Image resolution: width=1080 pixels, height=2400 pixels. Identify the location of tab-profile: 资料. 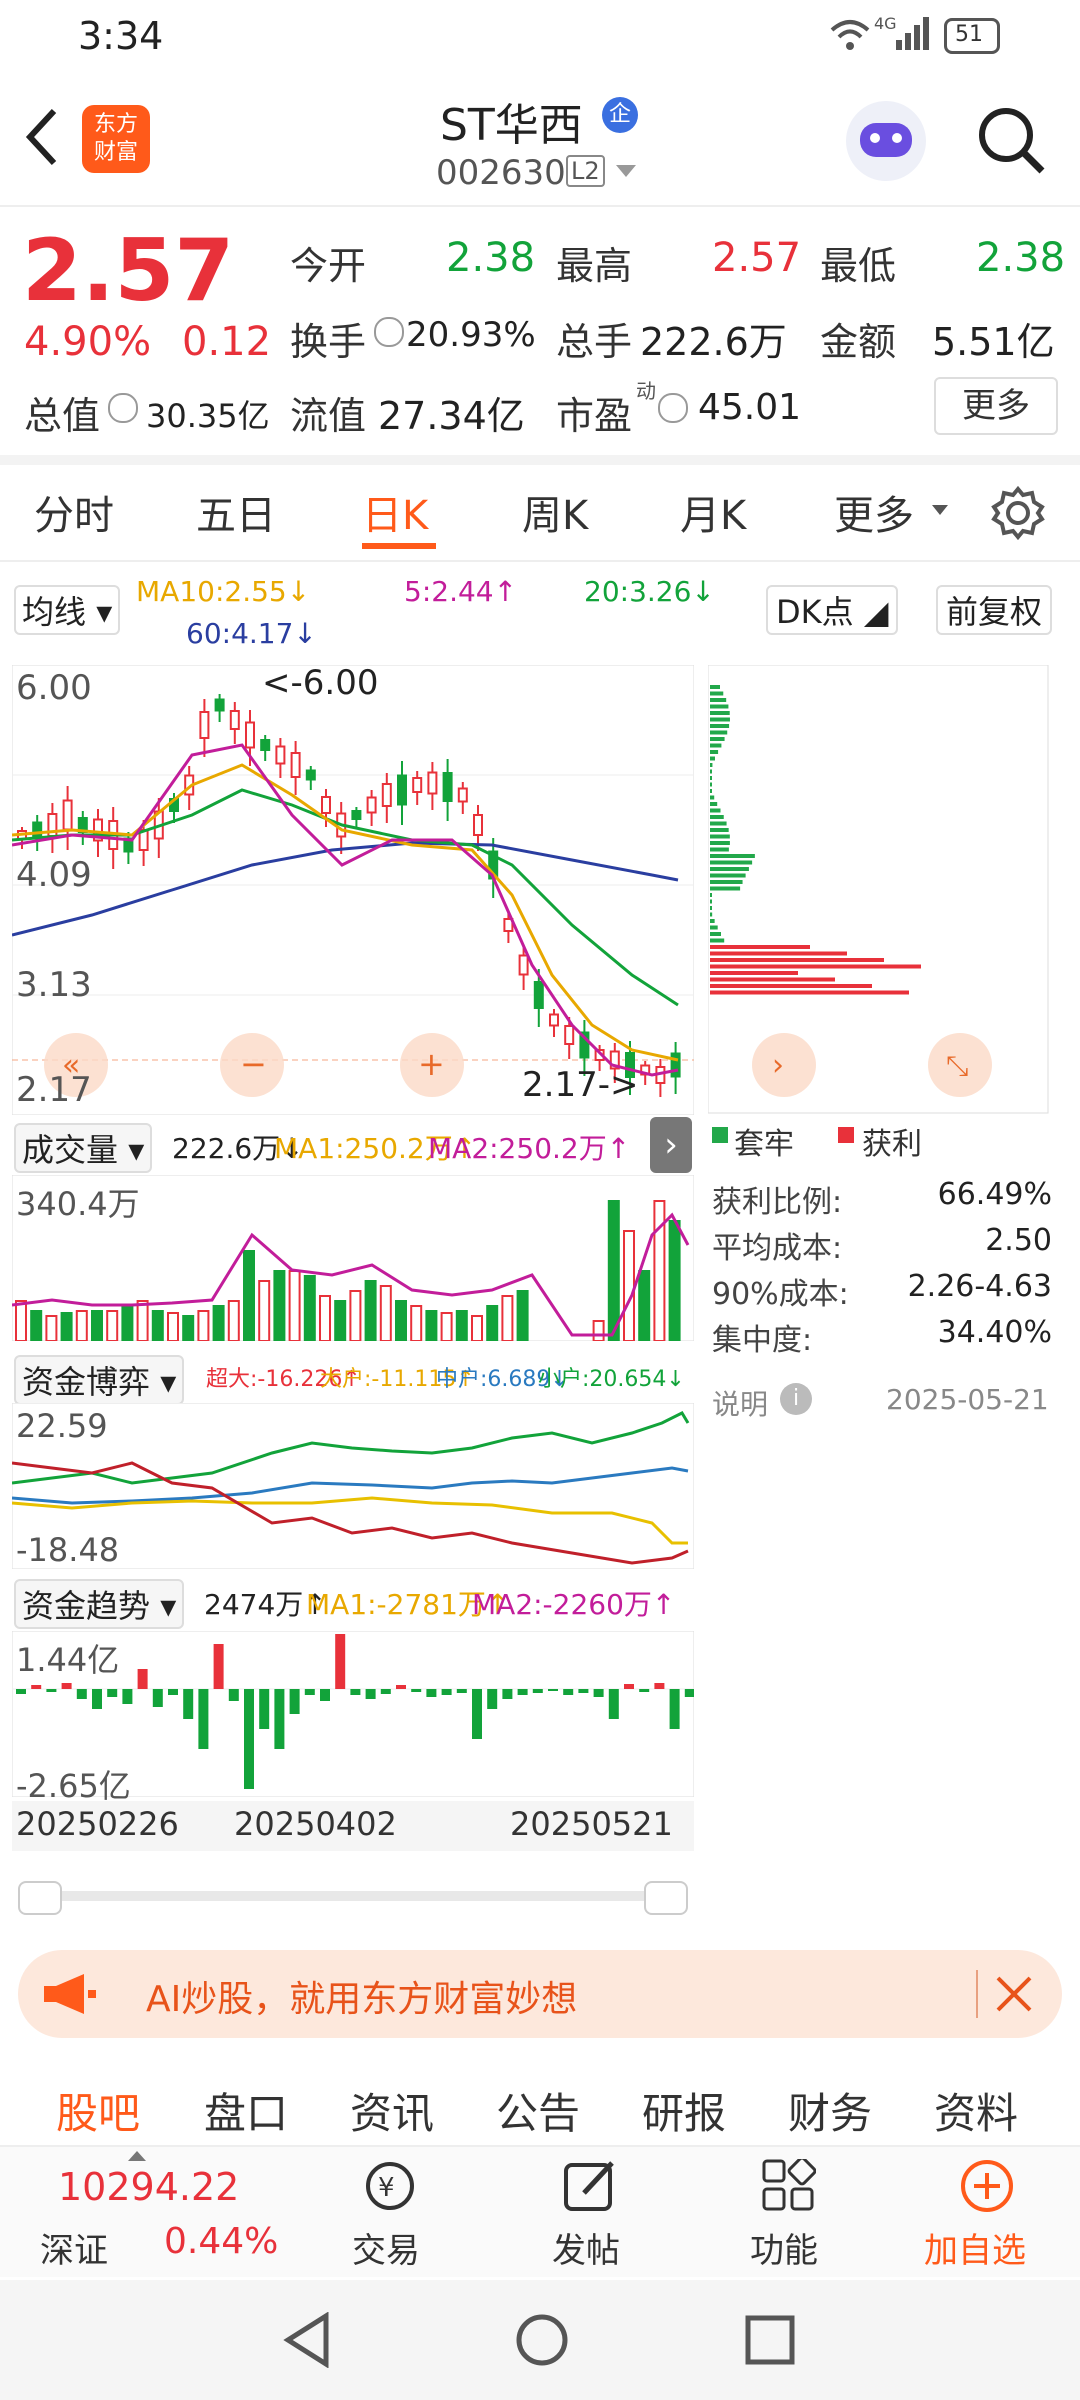
(976, 2110).